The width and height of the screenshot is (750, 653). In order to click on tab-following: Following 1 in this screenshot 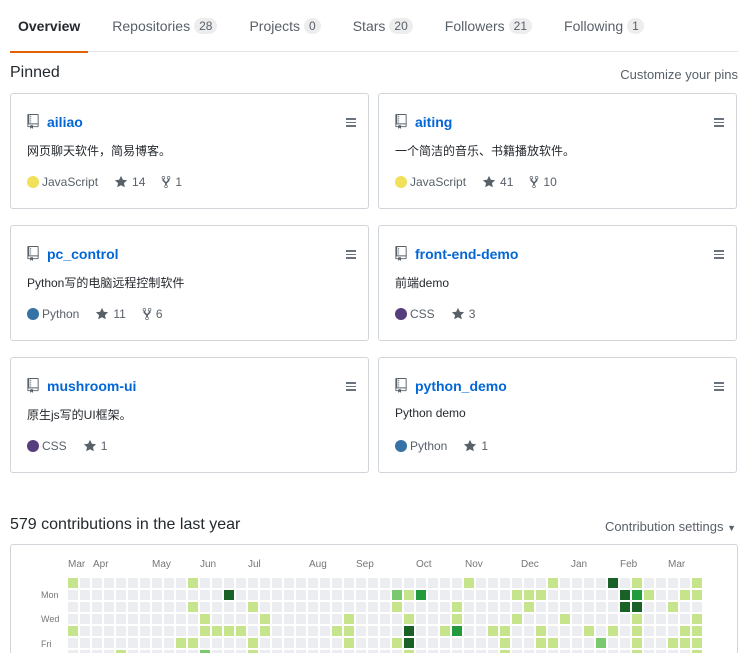, I will do `click(604, 26)`.